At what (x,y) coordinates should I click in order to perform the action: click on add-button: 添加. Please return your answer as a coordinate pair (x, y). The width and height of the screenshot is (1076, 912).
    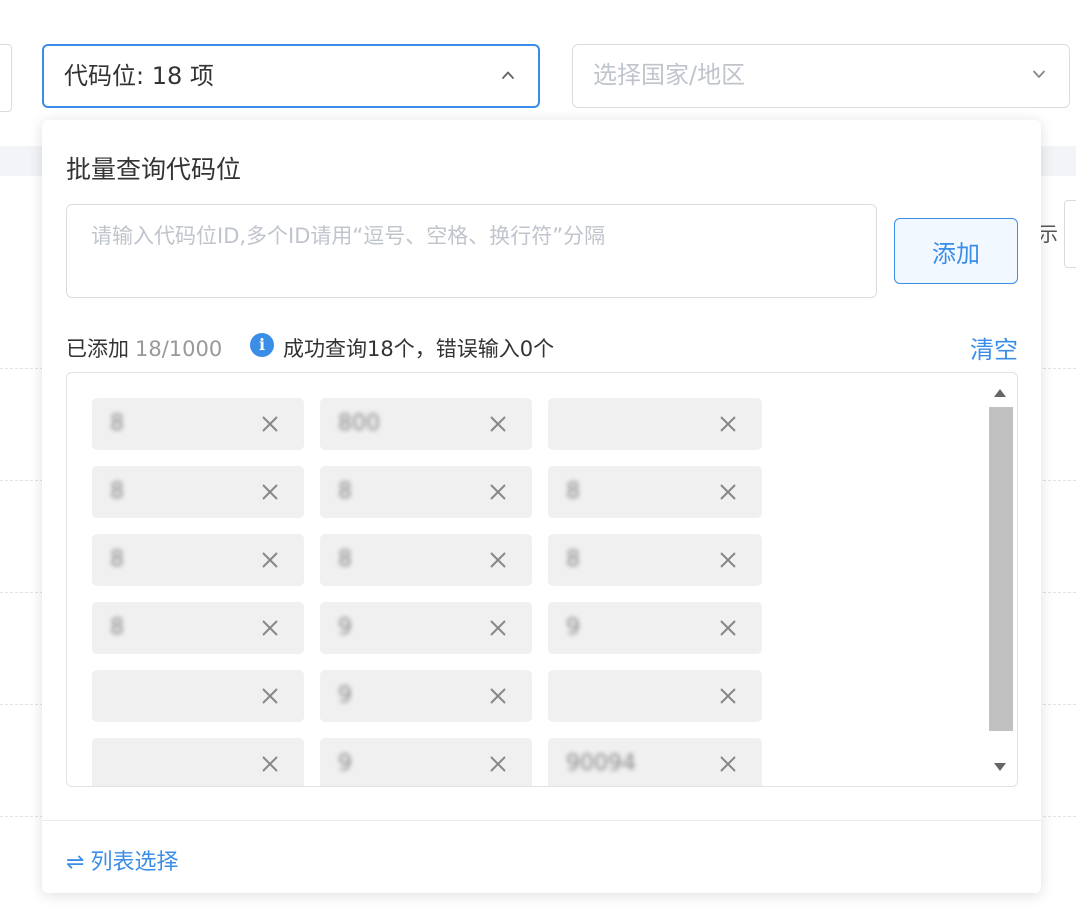
    Looking at the image, I should click on (956, 251).